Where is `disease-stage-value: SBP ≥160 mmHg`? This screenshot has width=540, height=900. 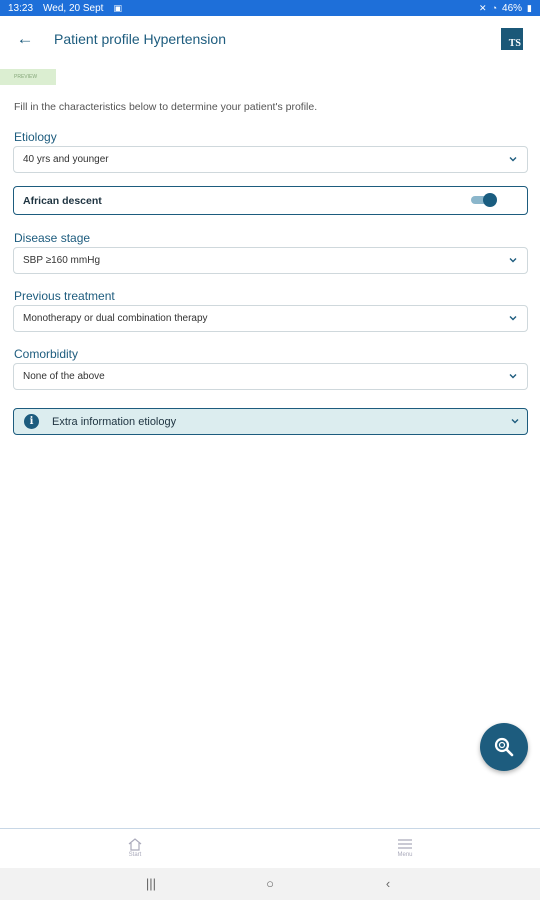 disease-stage-value: SBP ≥160 mmHg is located at coordinates (62, 260).